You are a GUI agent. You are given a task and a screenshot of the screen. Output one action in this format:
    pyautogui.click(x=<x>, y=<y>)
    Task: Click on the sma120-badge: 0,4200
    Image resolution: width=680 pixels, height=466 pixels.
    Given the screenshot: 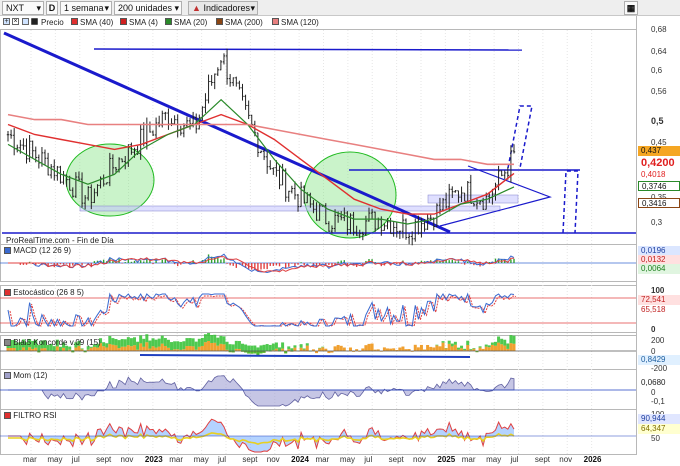 What is the action you would take?
    pyautogui.click(x=659, y=163)
    